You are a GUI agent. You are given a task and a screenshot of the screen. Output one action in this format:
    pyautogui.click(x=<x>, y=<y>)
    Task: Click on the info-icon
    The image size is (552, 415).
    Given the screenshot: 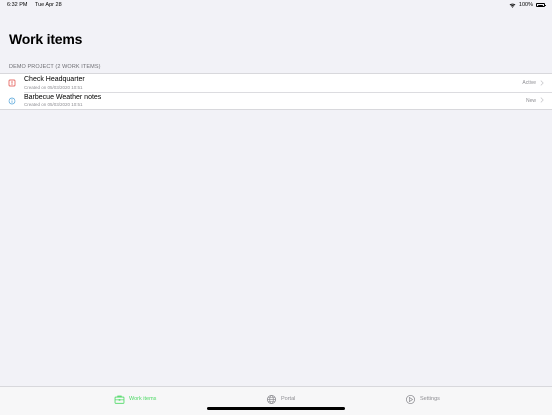 What is the action you would take?
    pyautogui.click(x=12, y=100)
    